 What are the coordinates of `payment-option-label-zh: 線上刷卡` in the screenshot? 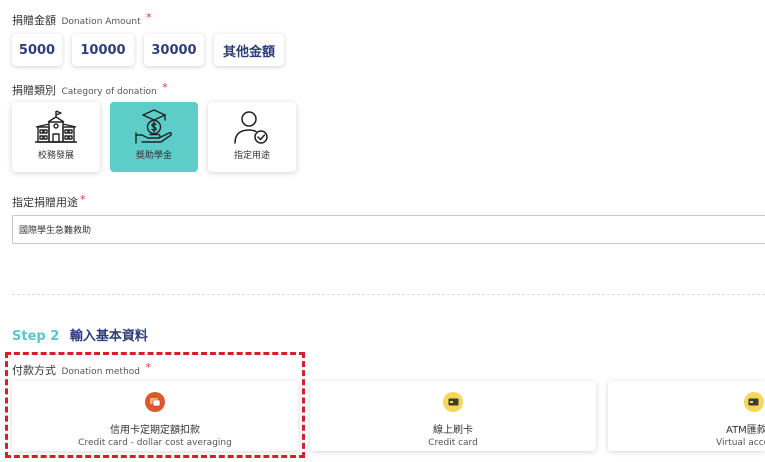 It's located at (453, 430).